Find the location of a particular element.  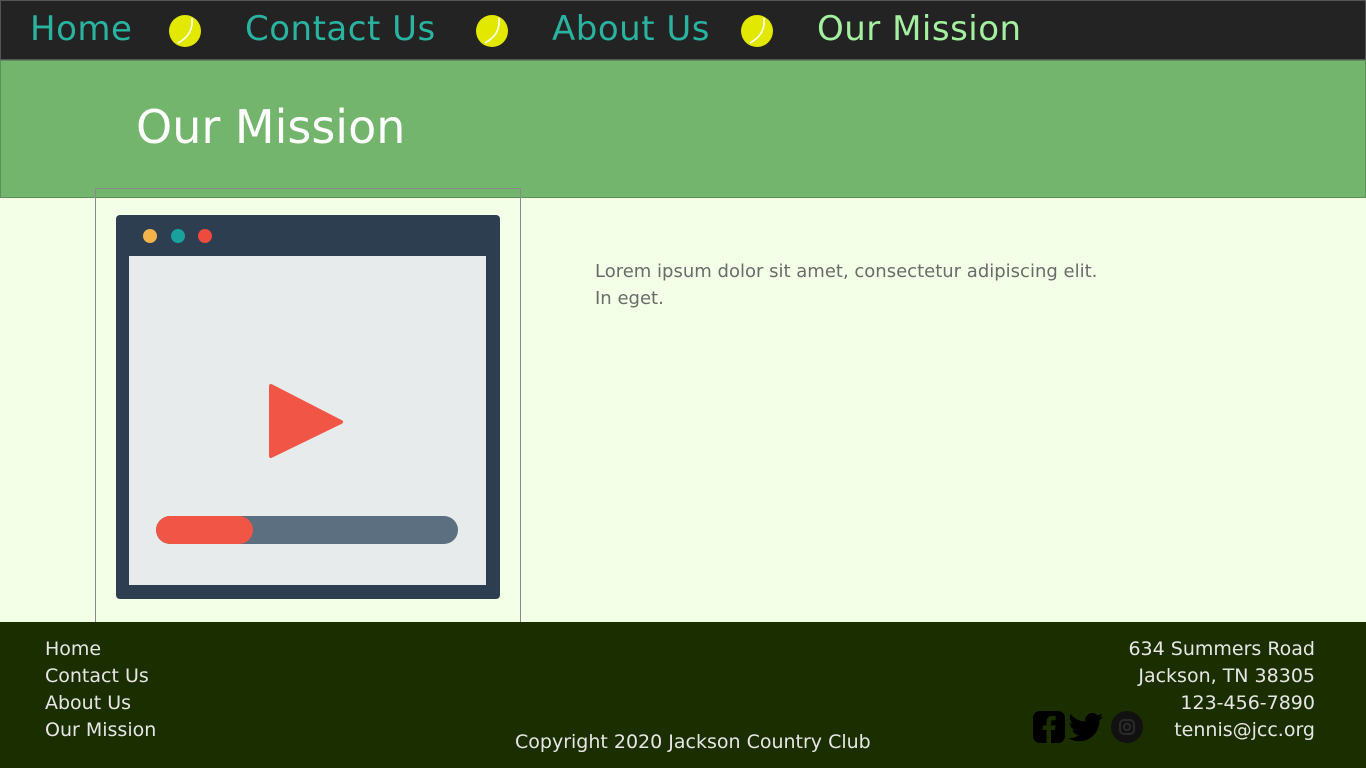

play-icon is located at coordinates (307, 420).